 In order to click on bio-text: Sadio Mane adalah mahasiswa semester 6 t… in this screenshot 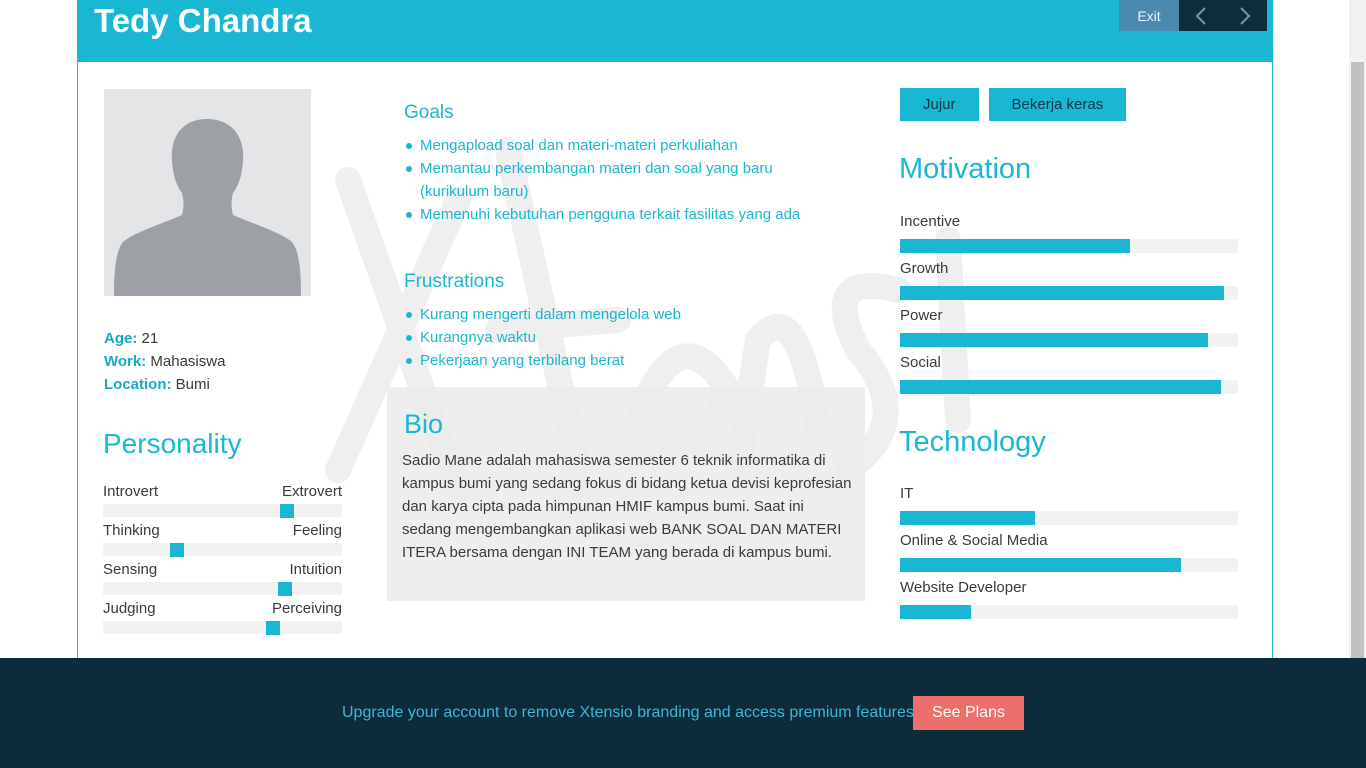, I will do `click(627, 506)`.